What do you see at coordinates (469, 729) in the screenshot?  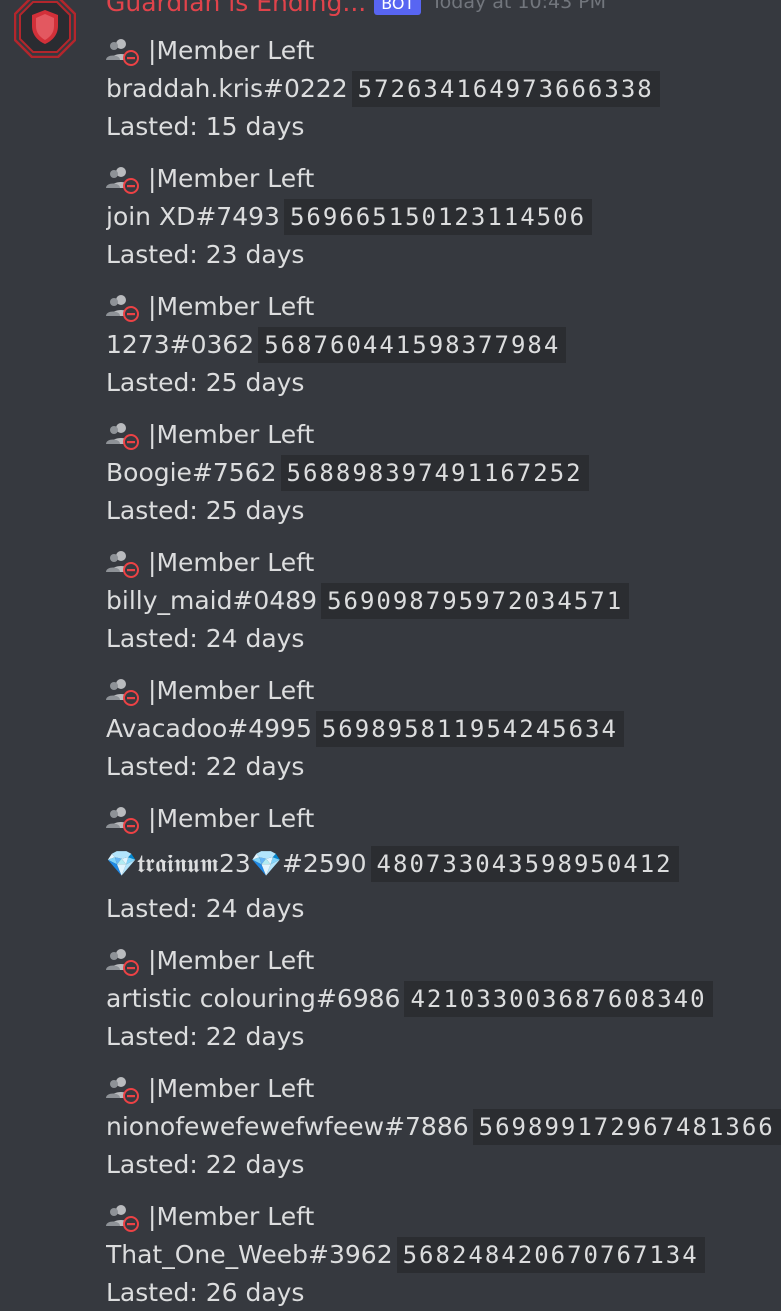 I see `user-id: 569895811954245634` at bounding box center [469, 729].